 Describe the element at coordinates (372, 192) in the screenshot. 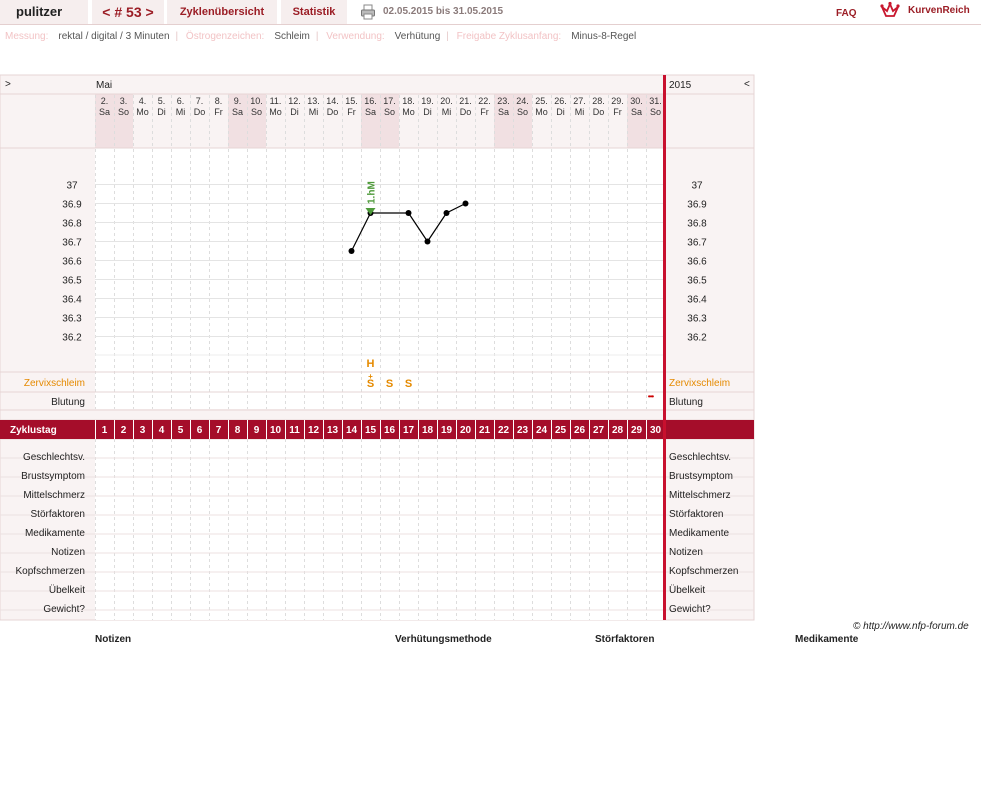

I see `higher-measurement-label: 1.hM` at that location.